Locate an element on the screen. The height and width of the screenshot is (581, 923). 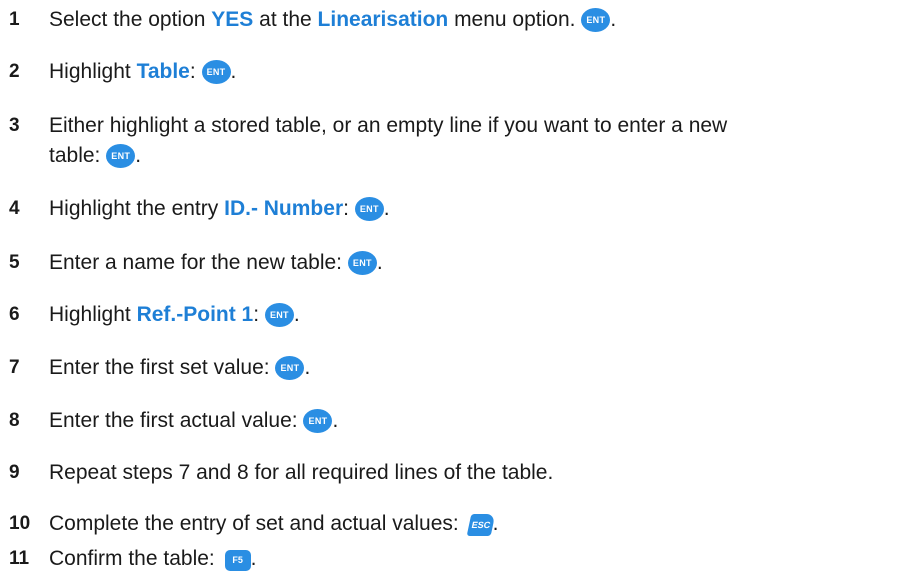
step-text: Enter the first actual value: ENT. is located at coordinates (194, 421).